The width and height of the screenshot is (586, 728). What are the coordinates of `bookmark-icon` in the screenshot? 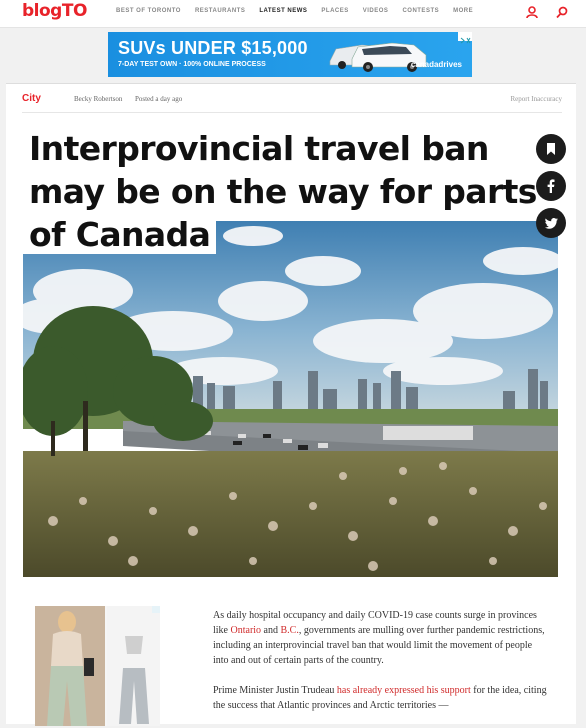 It's located at (551, 149).